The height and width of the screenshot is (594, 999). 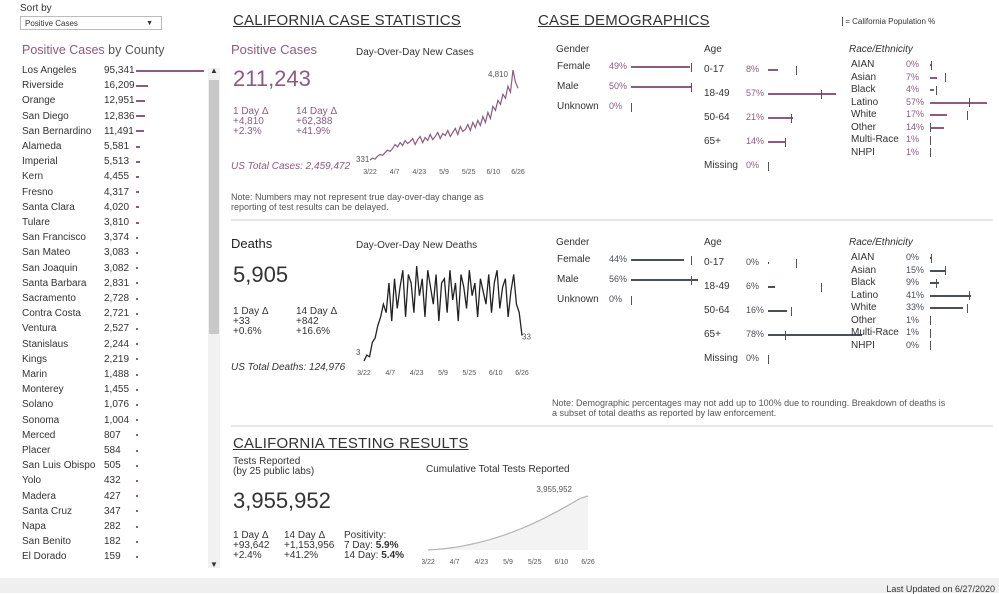 I want to click on scroll-down-icon: ▼, so click(x=214, y=564).